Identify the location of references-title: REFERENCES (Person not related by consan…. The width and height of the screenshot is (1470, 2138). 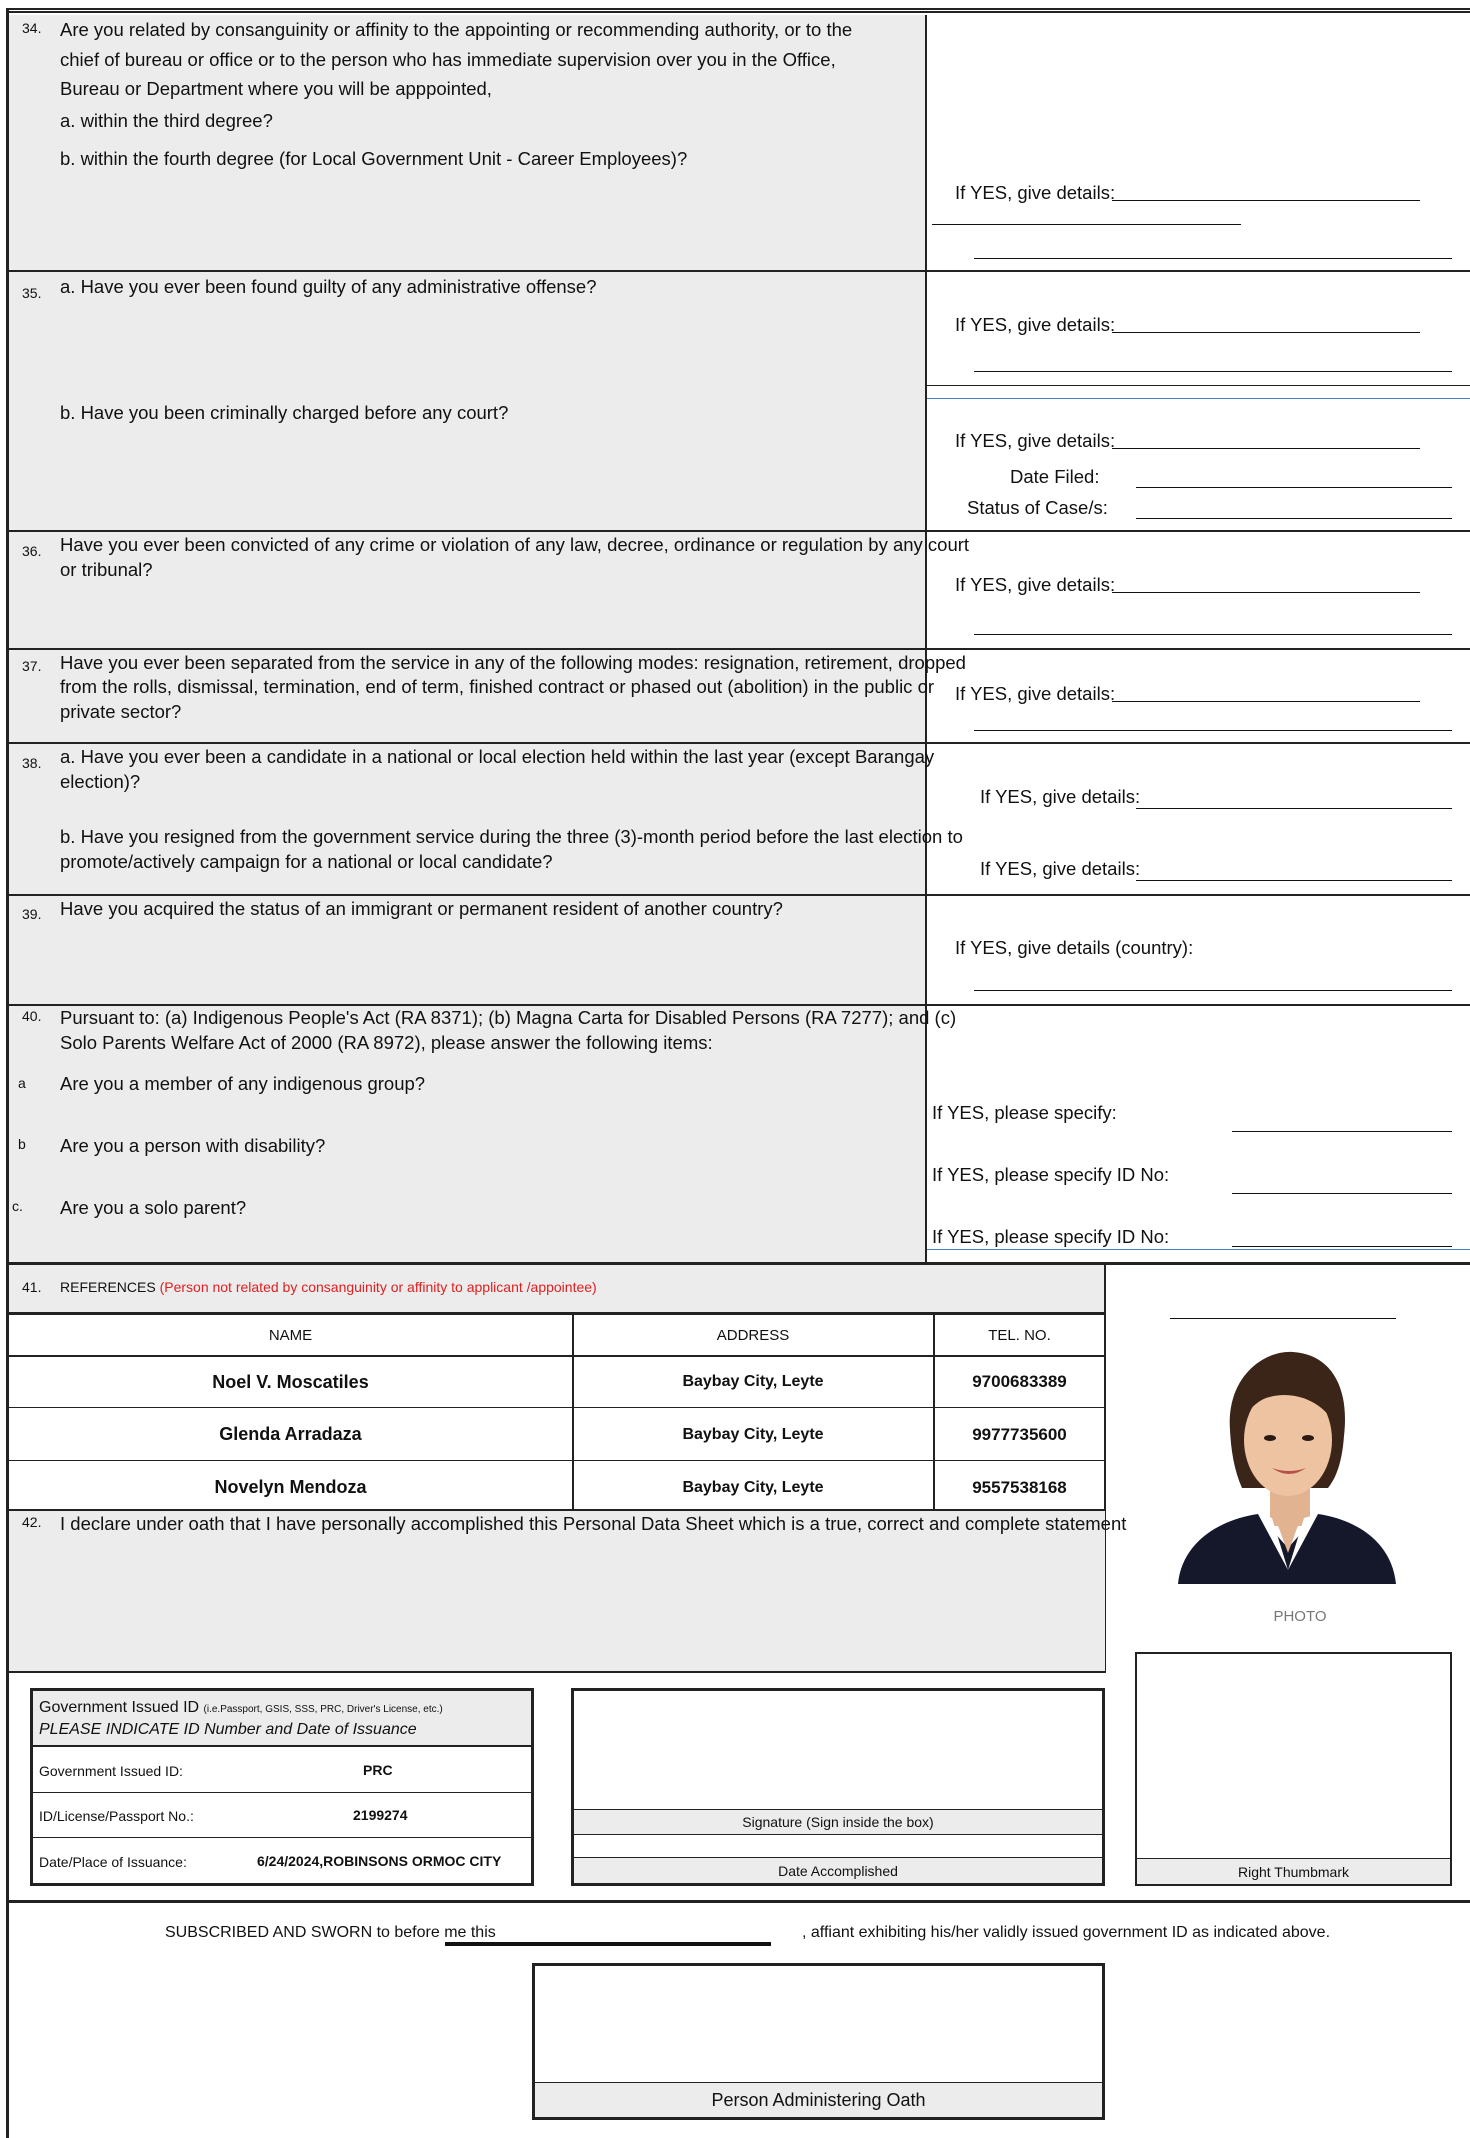
(328, 1287).